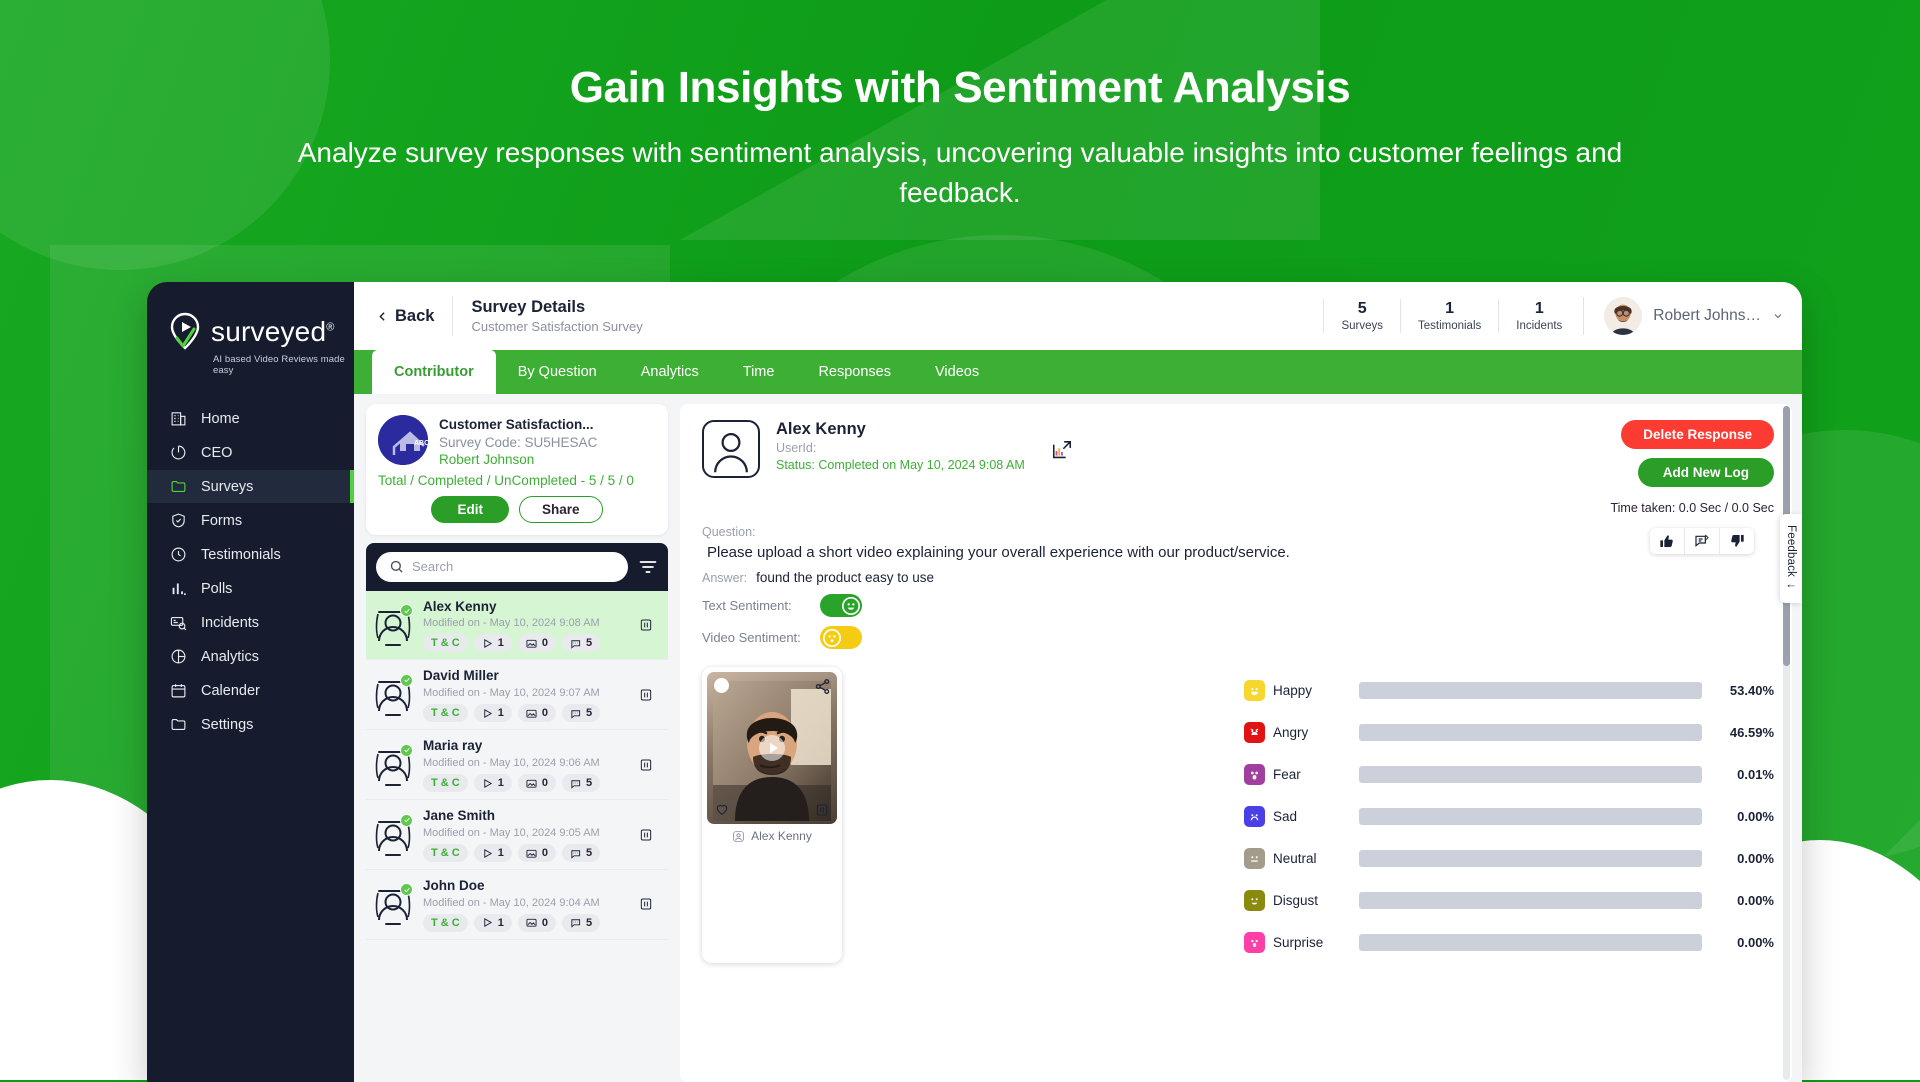 This screenshot has width=1920, height=1082. Describe the element at coordinates (178, 419) in the screenshot. I see `building-icon` at that location.